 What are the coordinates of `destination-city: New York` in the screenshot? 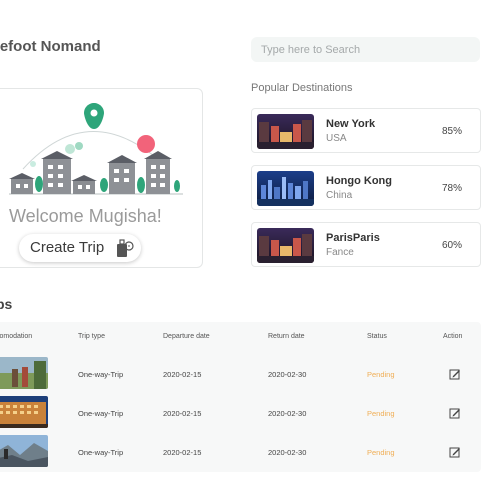 It's located at (351, 124).